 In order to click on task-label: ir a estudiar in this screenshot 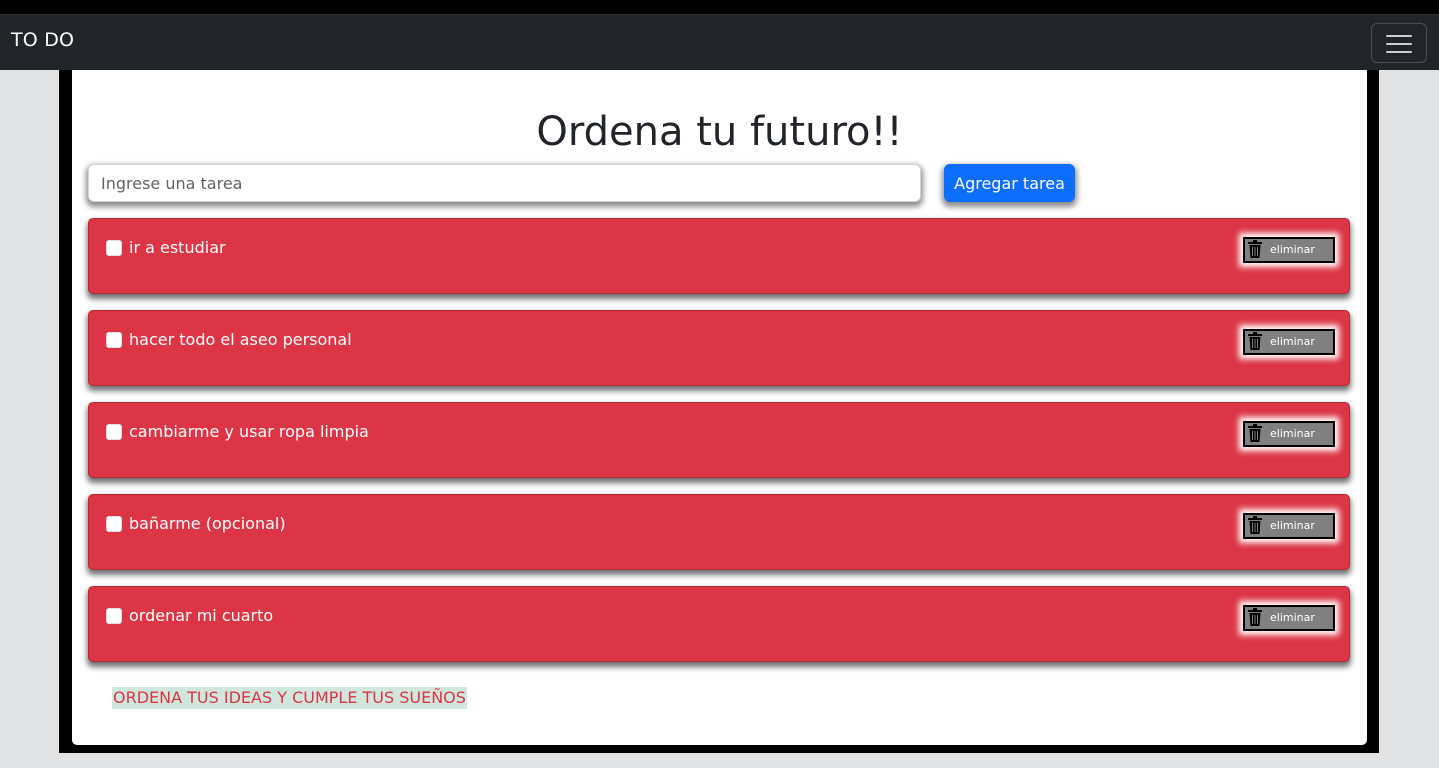, I will do `click(177, 247)`.